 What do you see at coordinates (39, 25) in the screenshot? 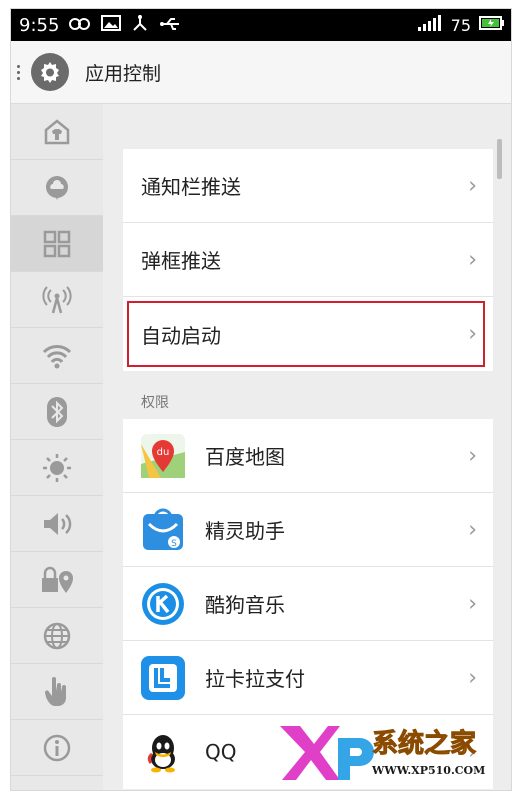
I see `status-time: 9:55` at bounding box center [39, 25].